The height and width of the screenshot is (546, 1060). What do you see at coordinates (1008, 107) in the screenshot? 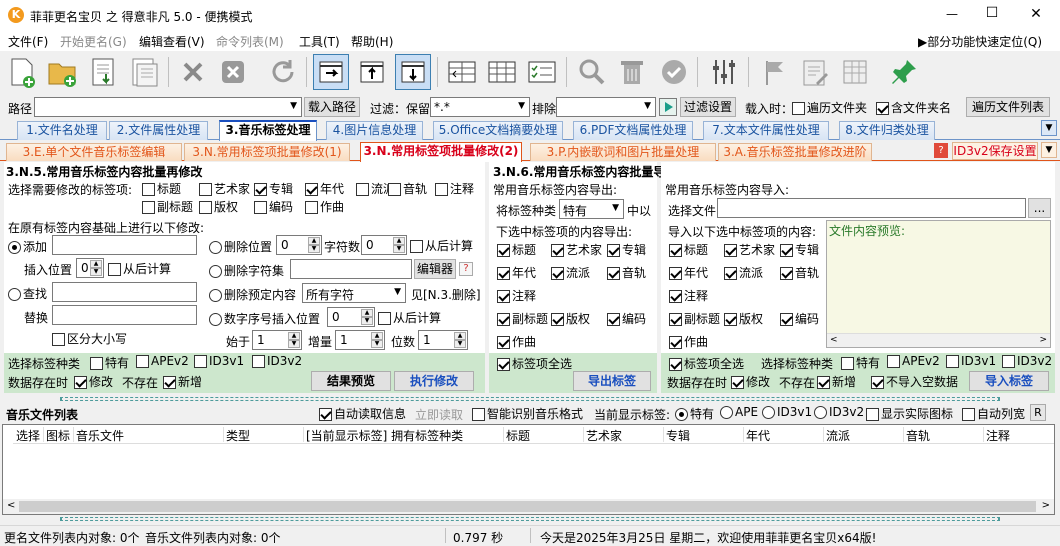
I see `walk-file-list-button: 遍历文件列表` at bounding box center [1008, 107].